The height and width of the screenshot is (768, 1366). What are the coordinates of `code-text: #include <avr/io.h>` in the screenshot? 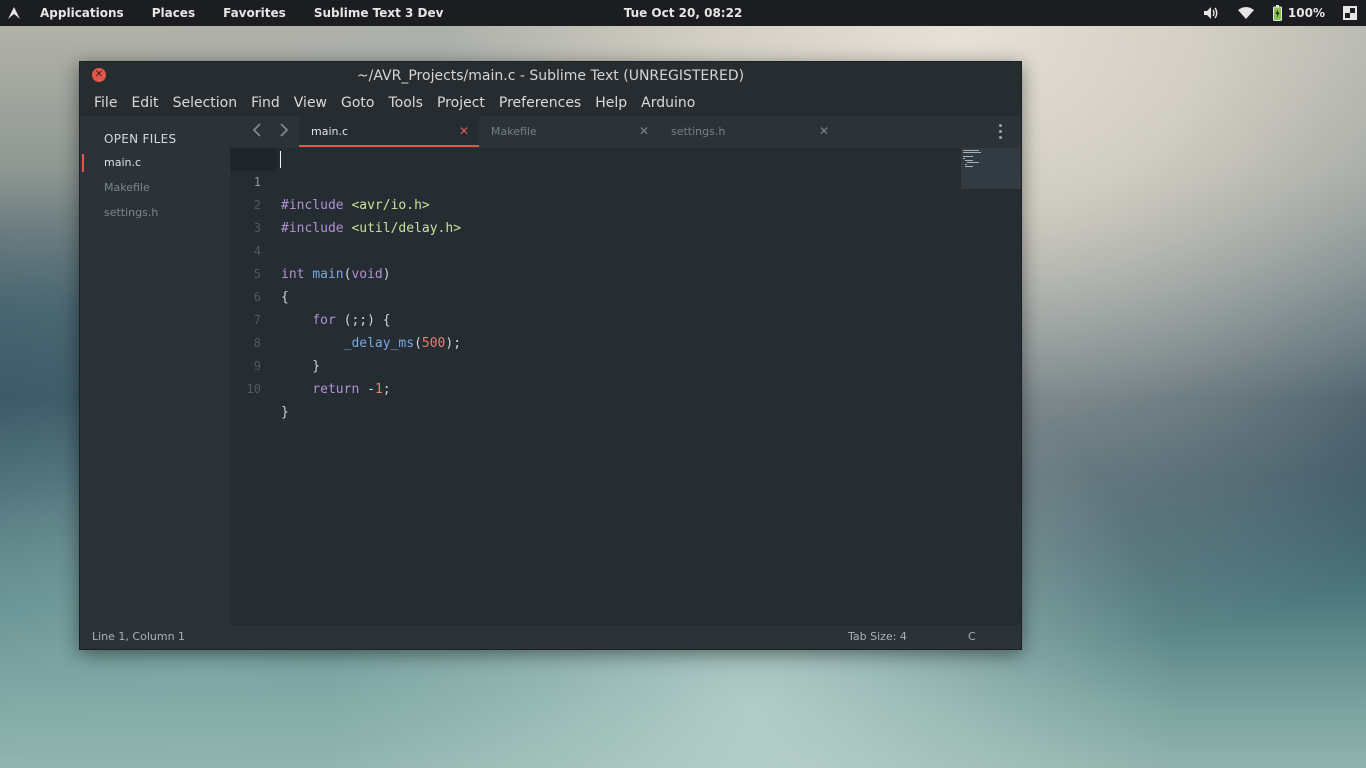 It's located at (355, 205).